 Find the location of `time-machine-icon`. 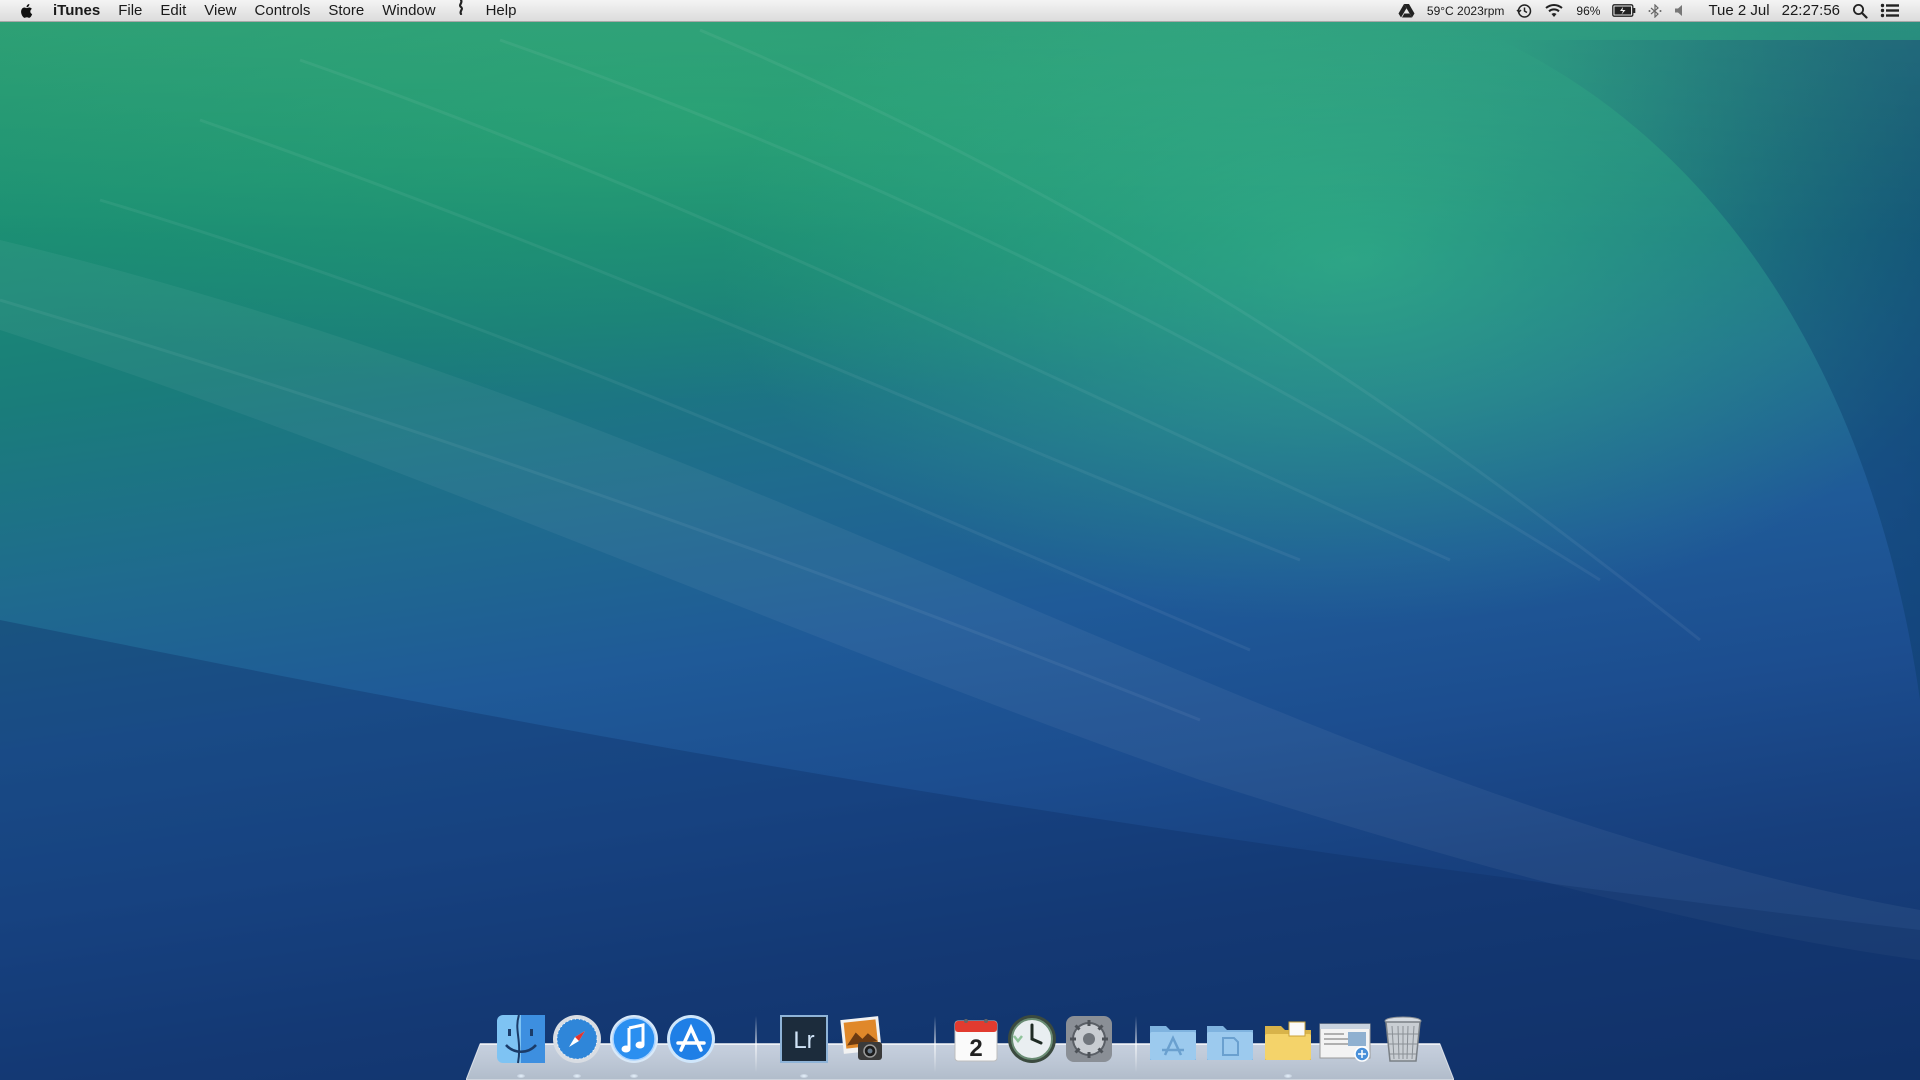

time-machine-icon is located at coordinates (1524, 10).